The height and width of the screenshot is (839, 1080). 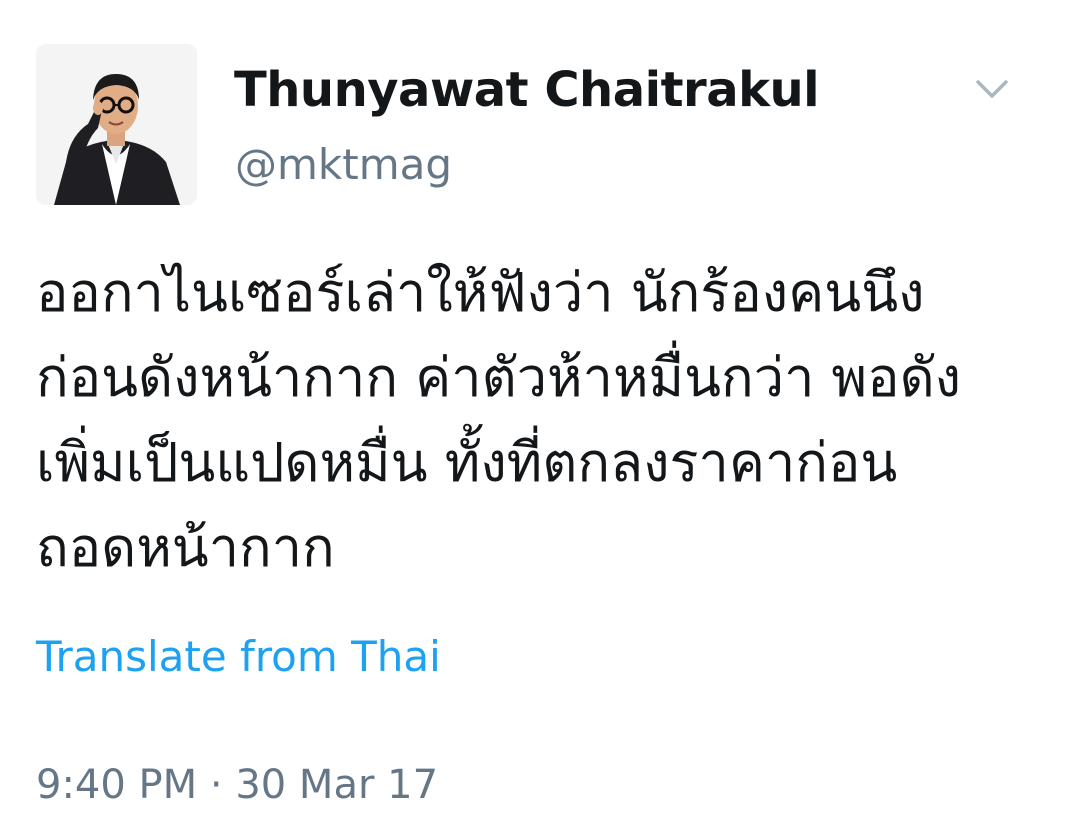 I want to click on tweet-text-line: ออกาไนเซอร์เล่าให้ฟังว่า นักร้องคนนึง, so click(x=480, y=292).